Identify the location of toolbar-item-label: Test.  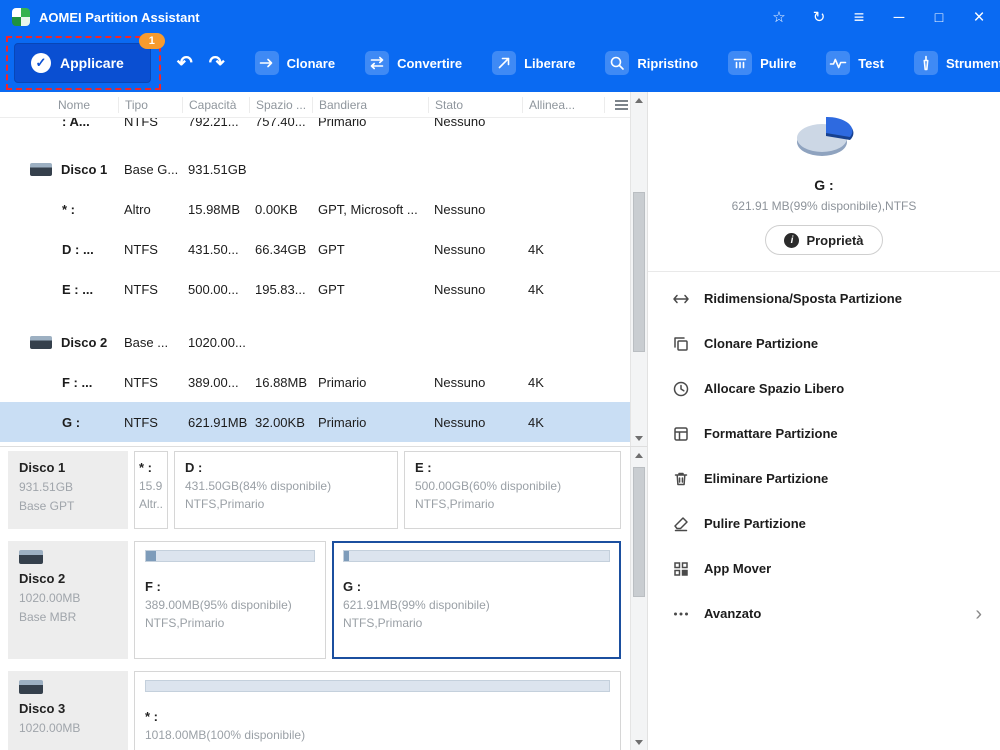
(871, 63).